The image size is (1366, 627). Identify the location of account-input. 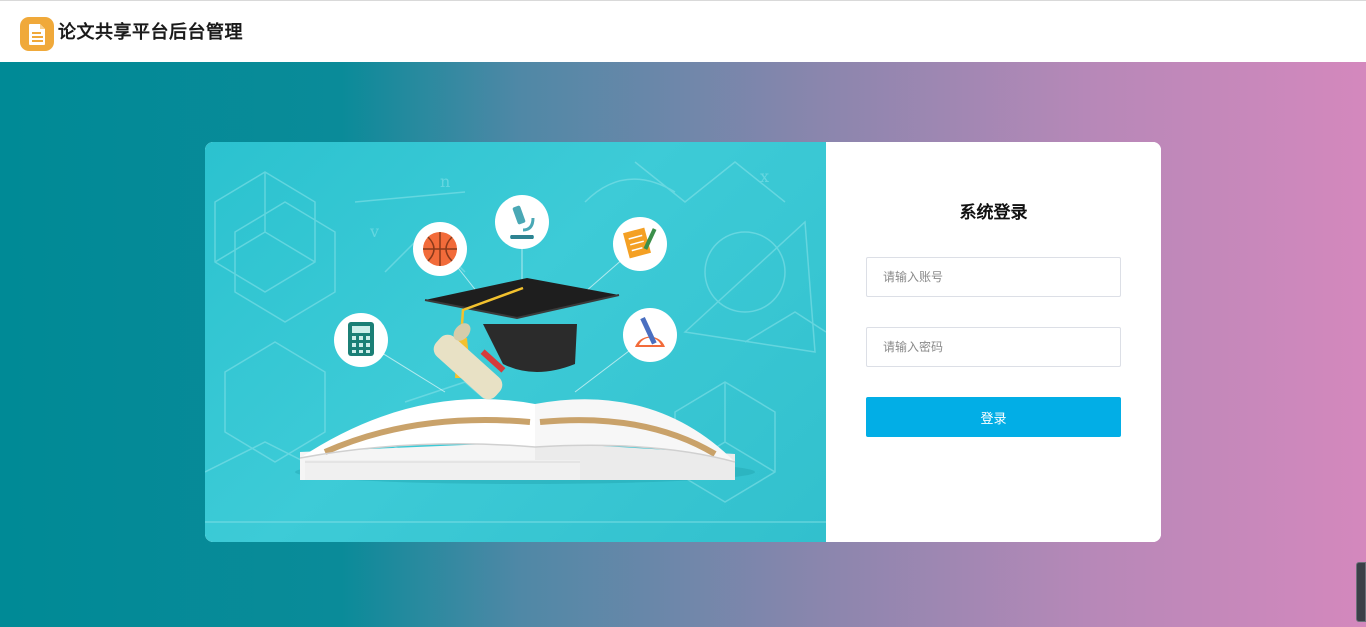
(993, 277).